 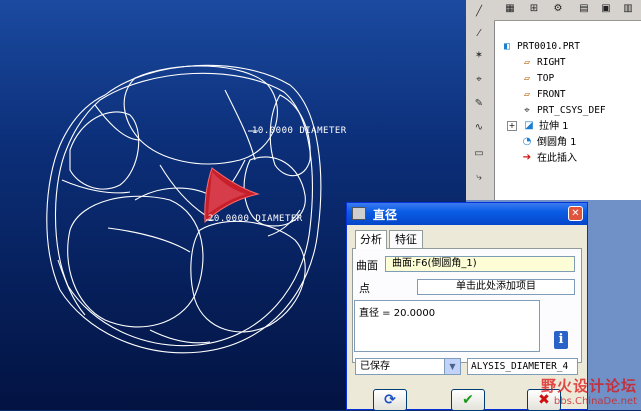 I want to click on dialog-app-icon, so click(x=359, y=213).